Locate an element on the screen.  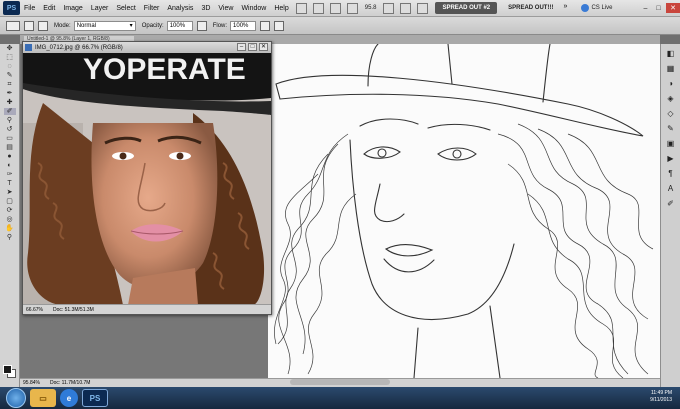
swatches-panel-icon: ▦ is located at coordinates (671, 69).